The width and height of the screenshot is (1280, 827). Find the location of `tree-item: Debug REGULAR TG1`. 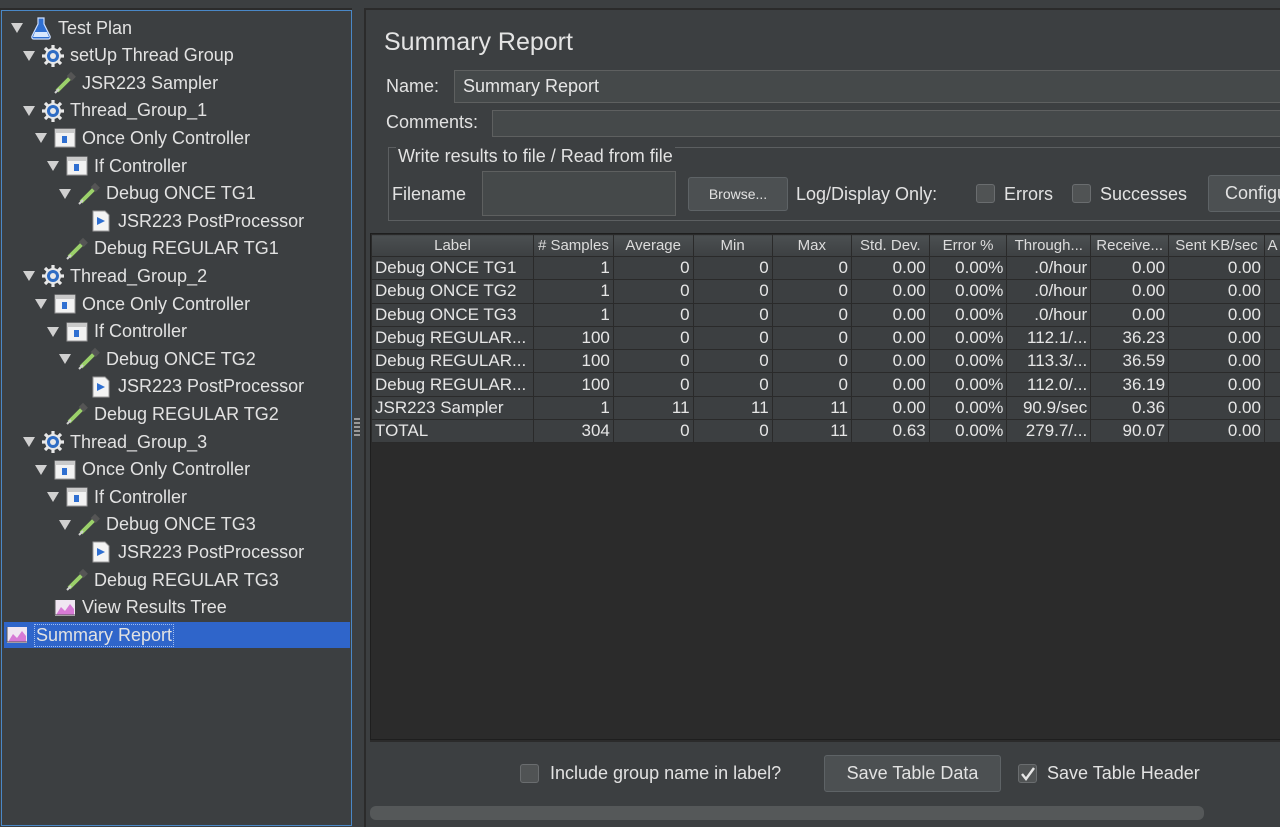

tree-item: Debug REGULAR TG1 is located at coordinates (171, 249).